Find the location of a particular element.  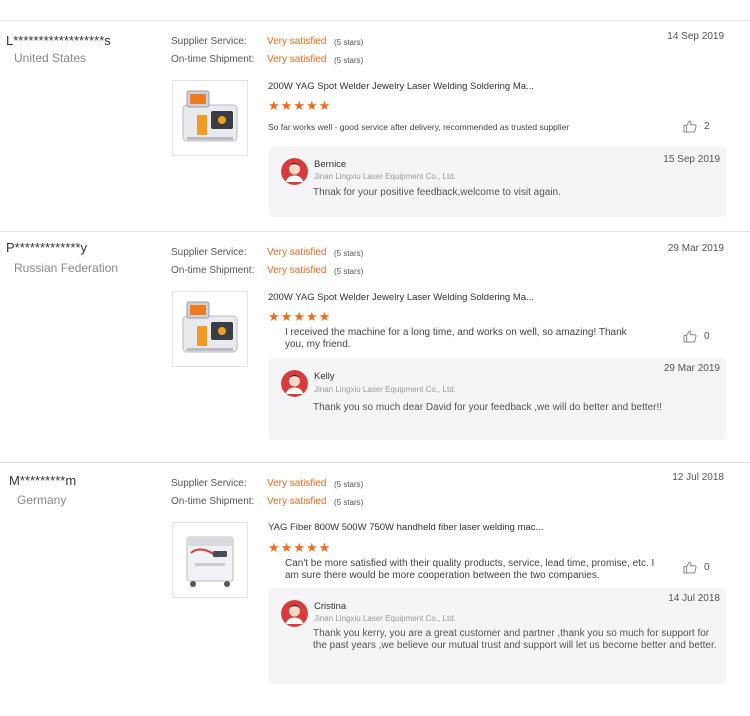

buyer-name: M*********m is located at coordinates (43, 480).